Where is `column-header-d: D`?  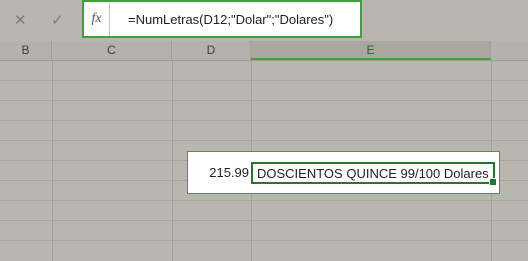 column-header-d: D is located at coordinates (211, 50).